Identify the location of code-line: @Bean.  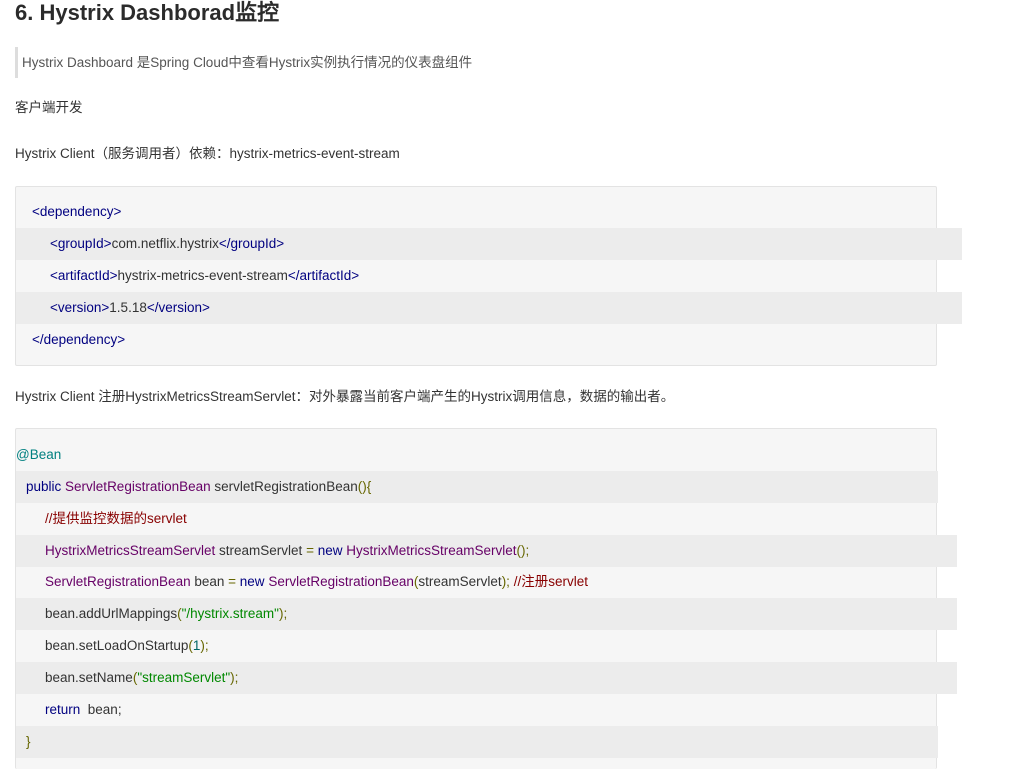
(472, 455).